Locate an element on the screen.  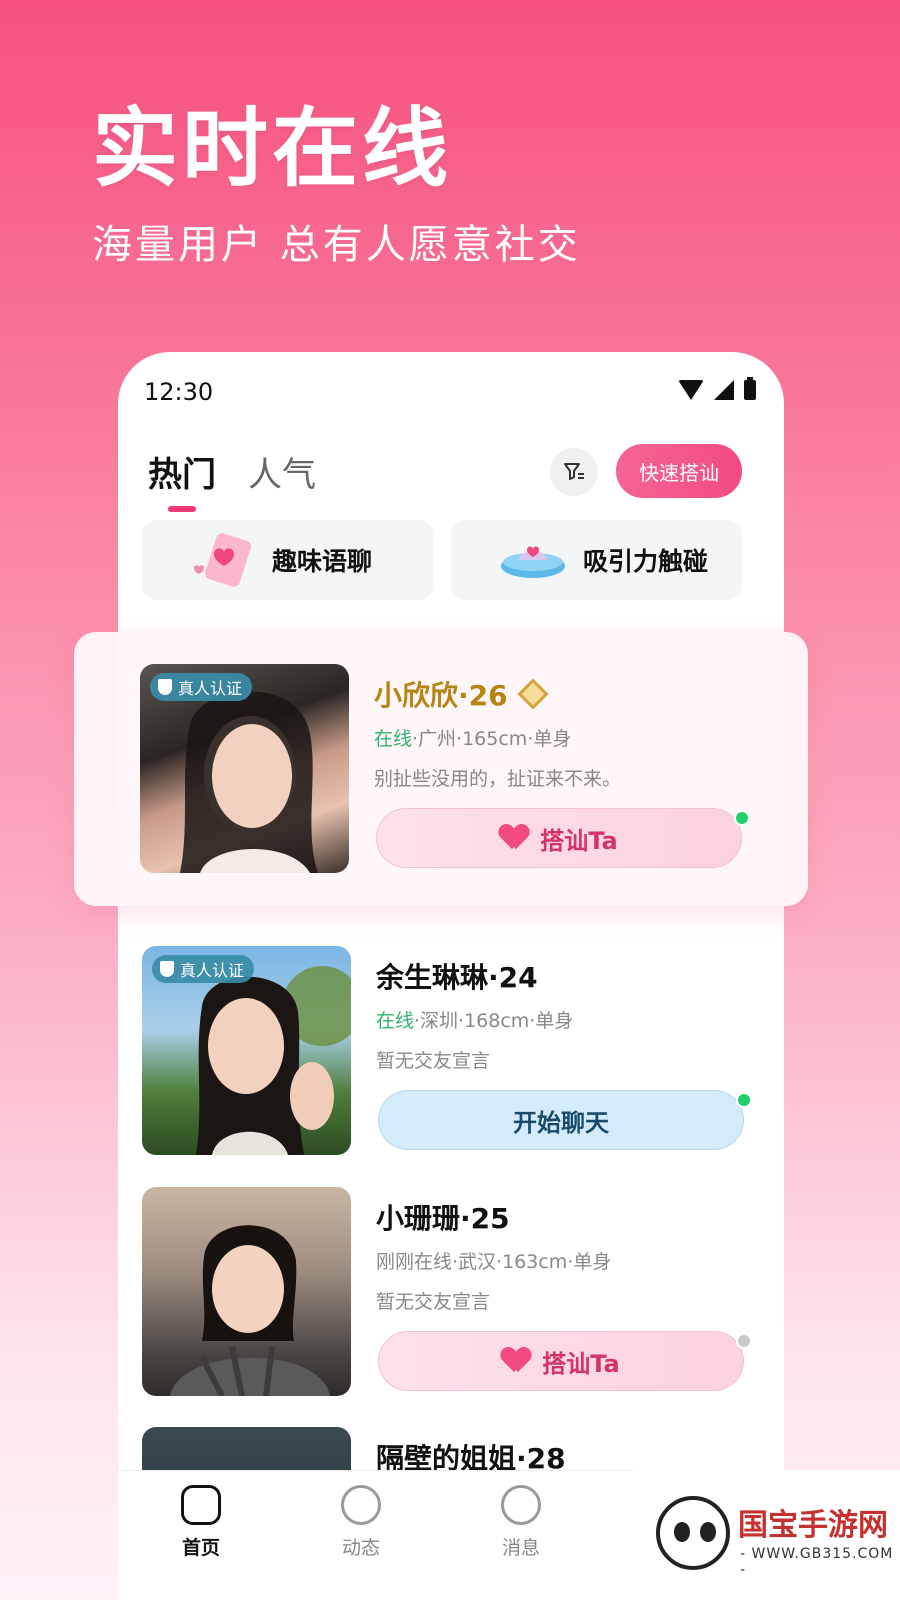
vip-diamond-icon is located at coordinates (533, 694).